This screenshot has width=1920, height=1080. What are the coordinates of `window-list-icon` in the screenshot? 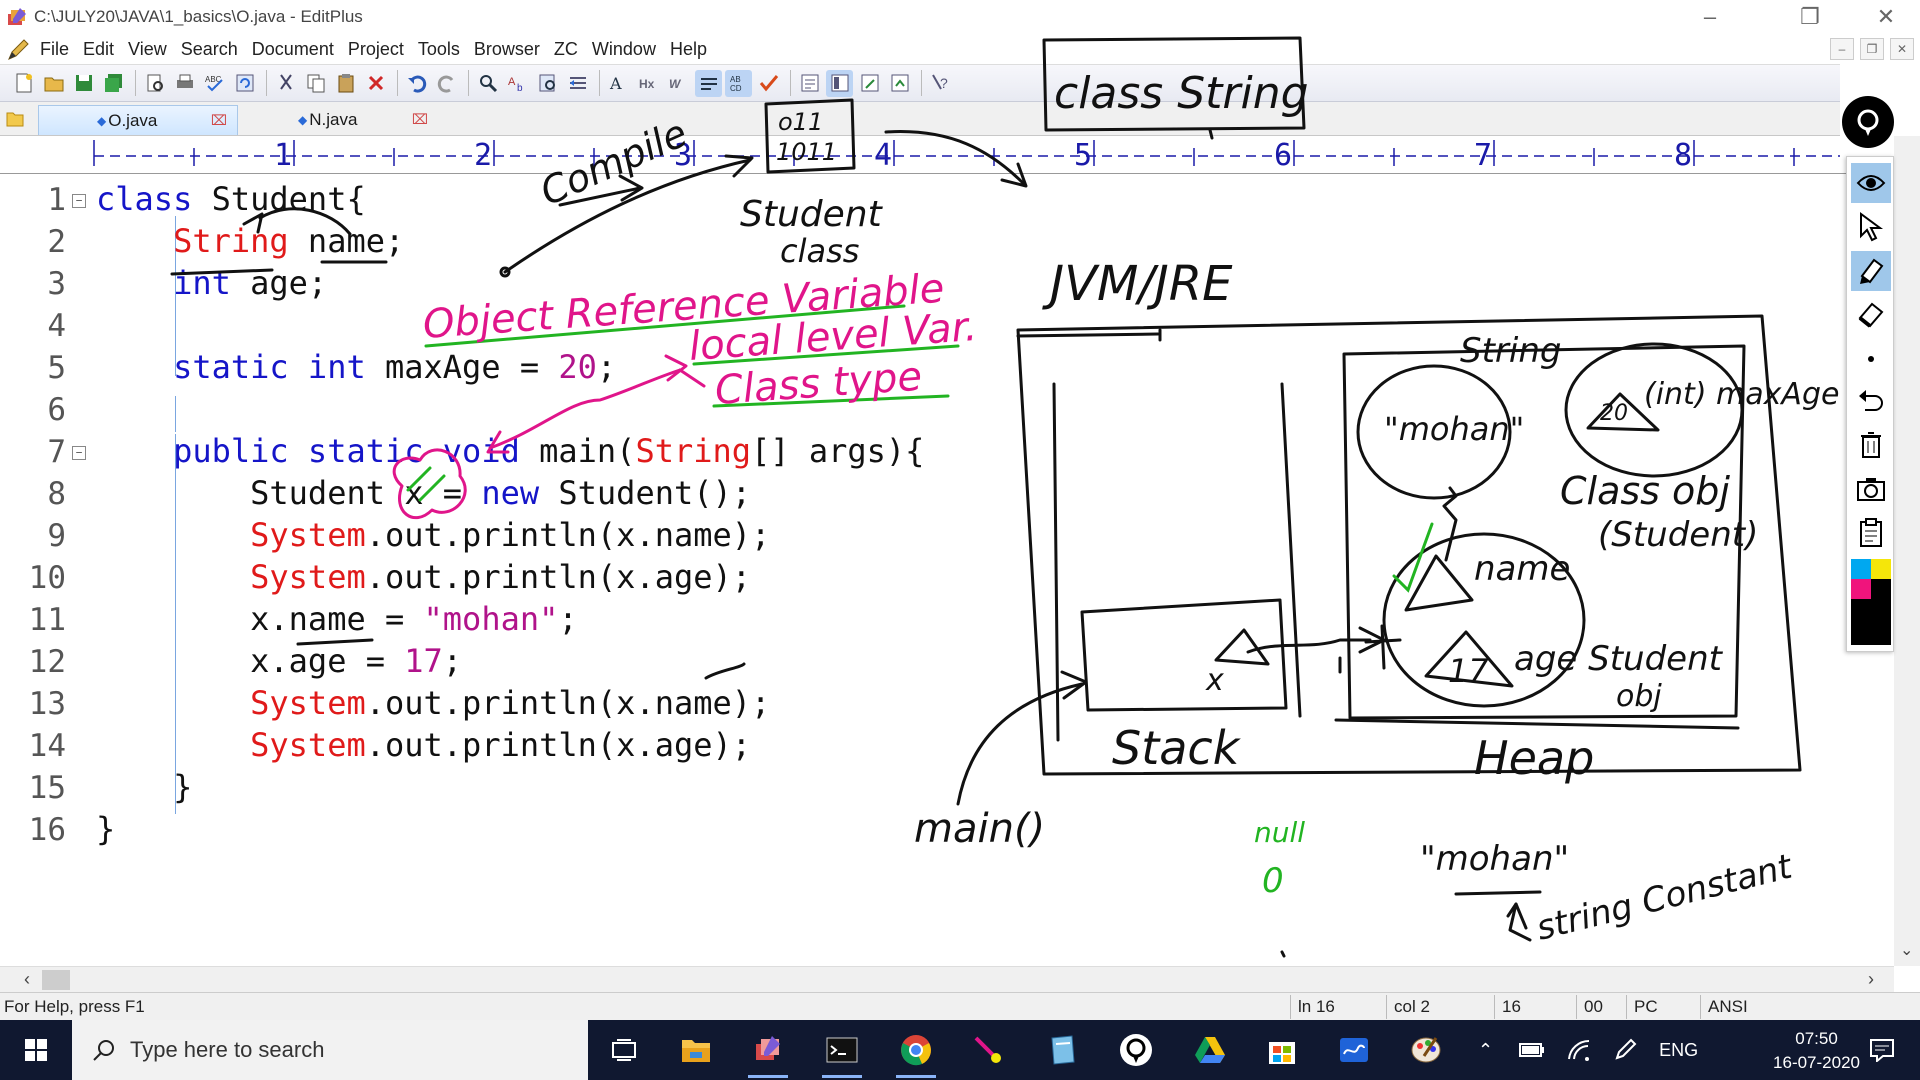 It's located at (809, 83).